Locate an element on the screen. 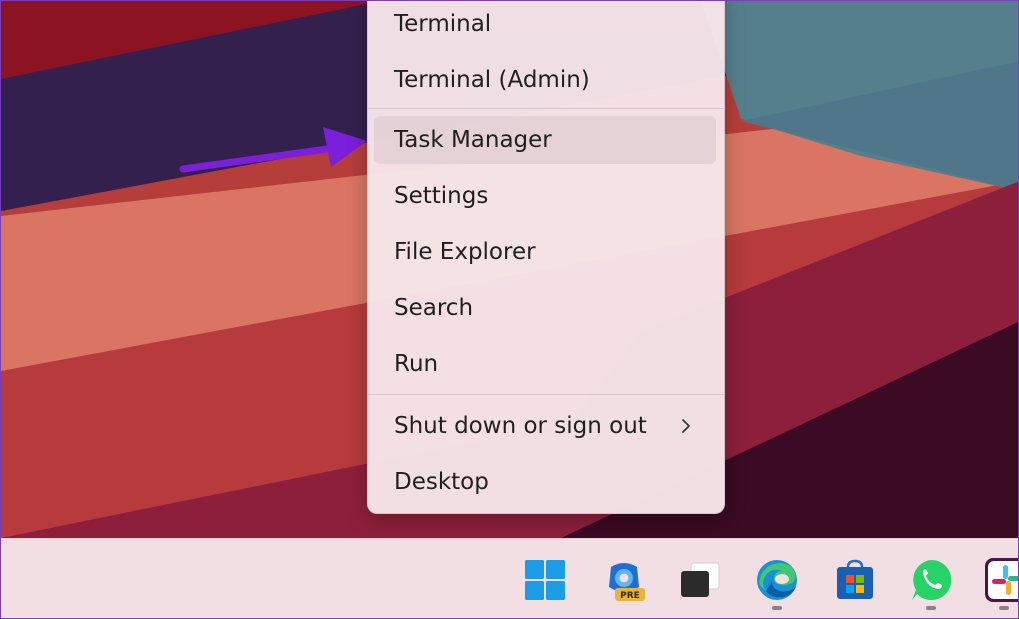 The height and width of the screenshot is (619, 1019). slack-icon is located at coordinates (1001, 580).